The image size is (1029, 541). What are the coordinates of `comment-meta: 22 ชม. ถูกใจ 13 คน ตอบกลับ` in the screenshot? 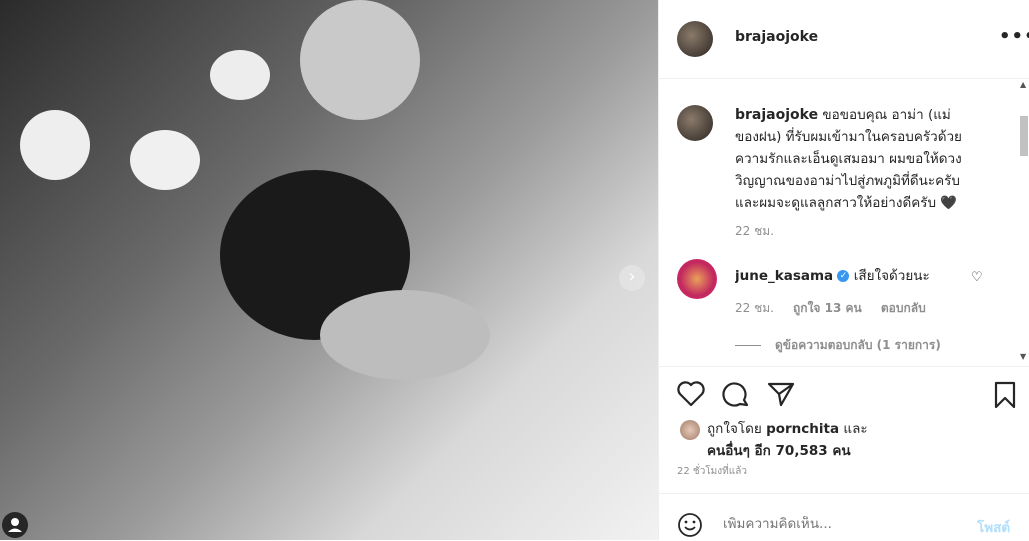 It's located at (830, 308).